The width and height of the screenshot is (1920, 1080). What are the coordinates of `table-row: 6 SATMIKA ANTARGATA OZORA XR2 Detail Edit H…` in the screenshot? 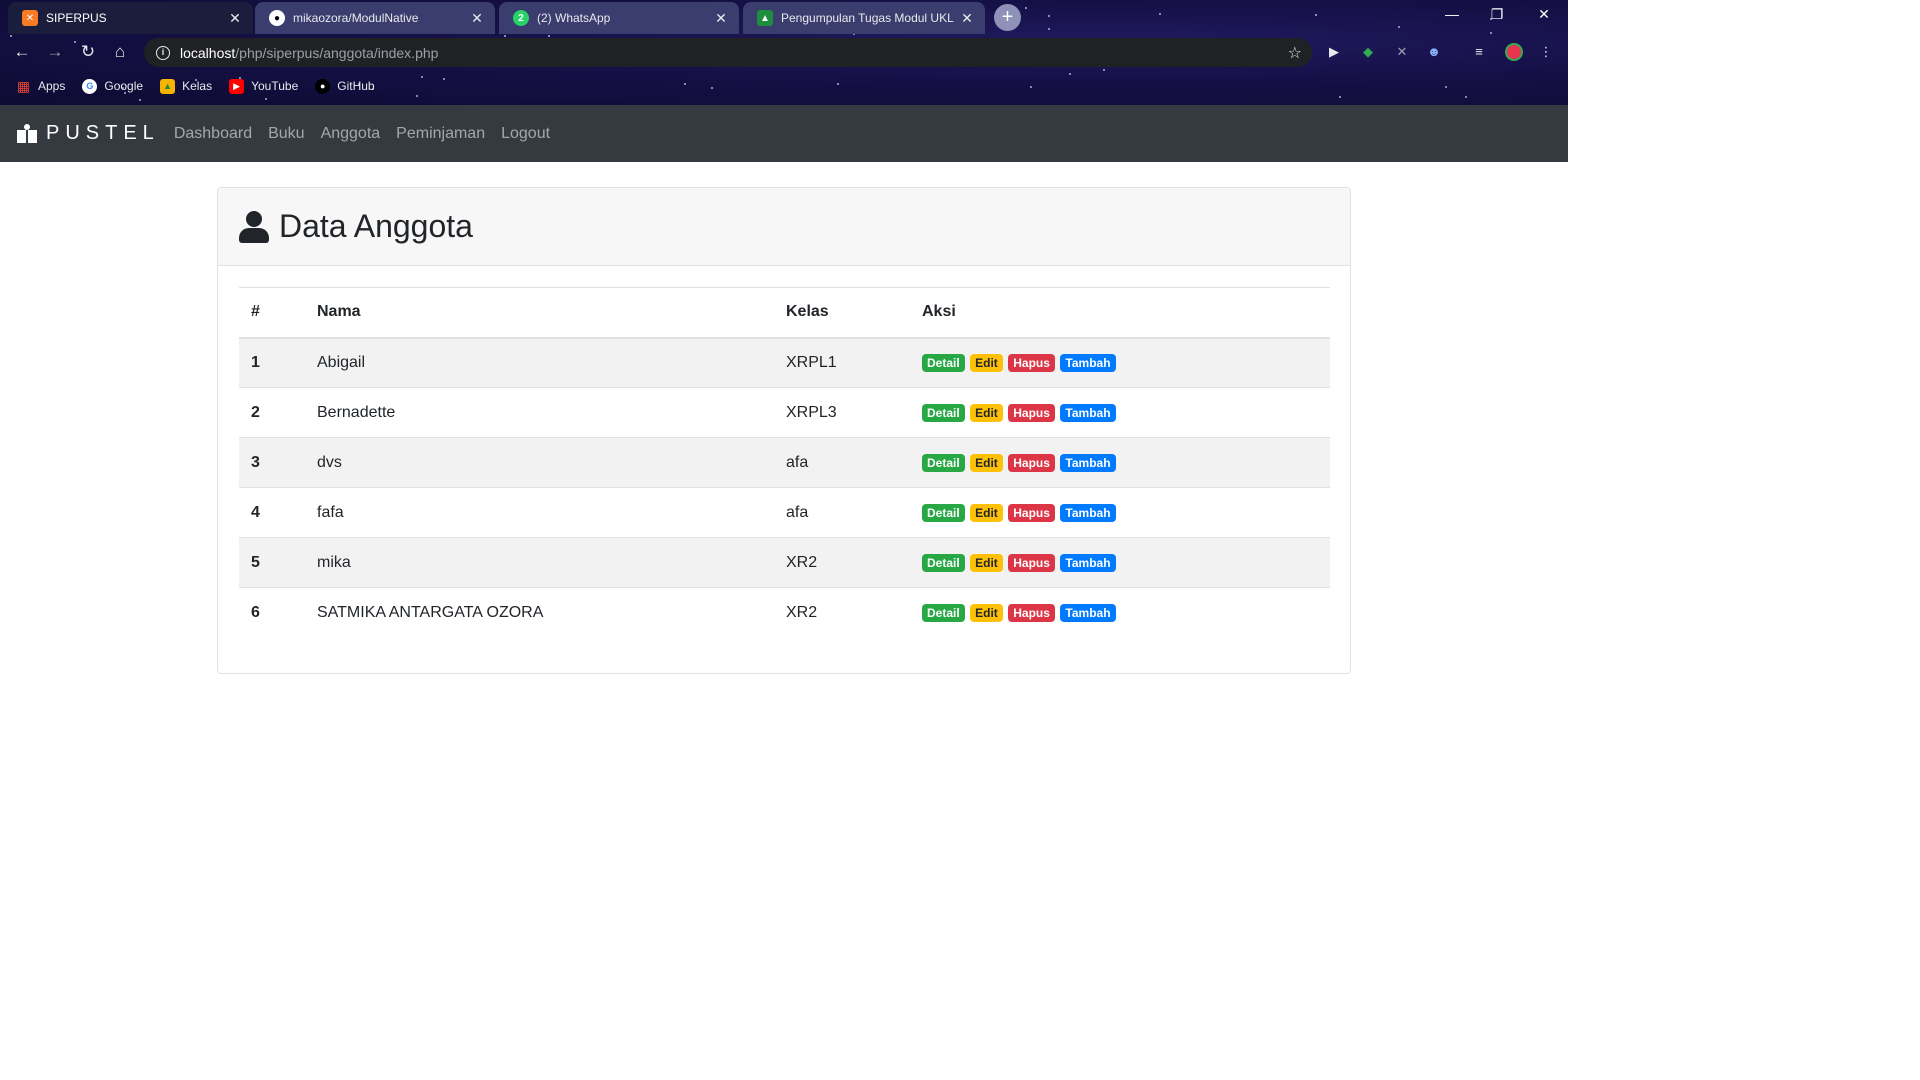 It's located at (784, 612).